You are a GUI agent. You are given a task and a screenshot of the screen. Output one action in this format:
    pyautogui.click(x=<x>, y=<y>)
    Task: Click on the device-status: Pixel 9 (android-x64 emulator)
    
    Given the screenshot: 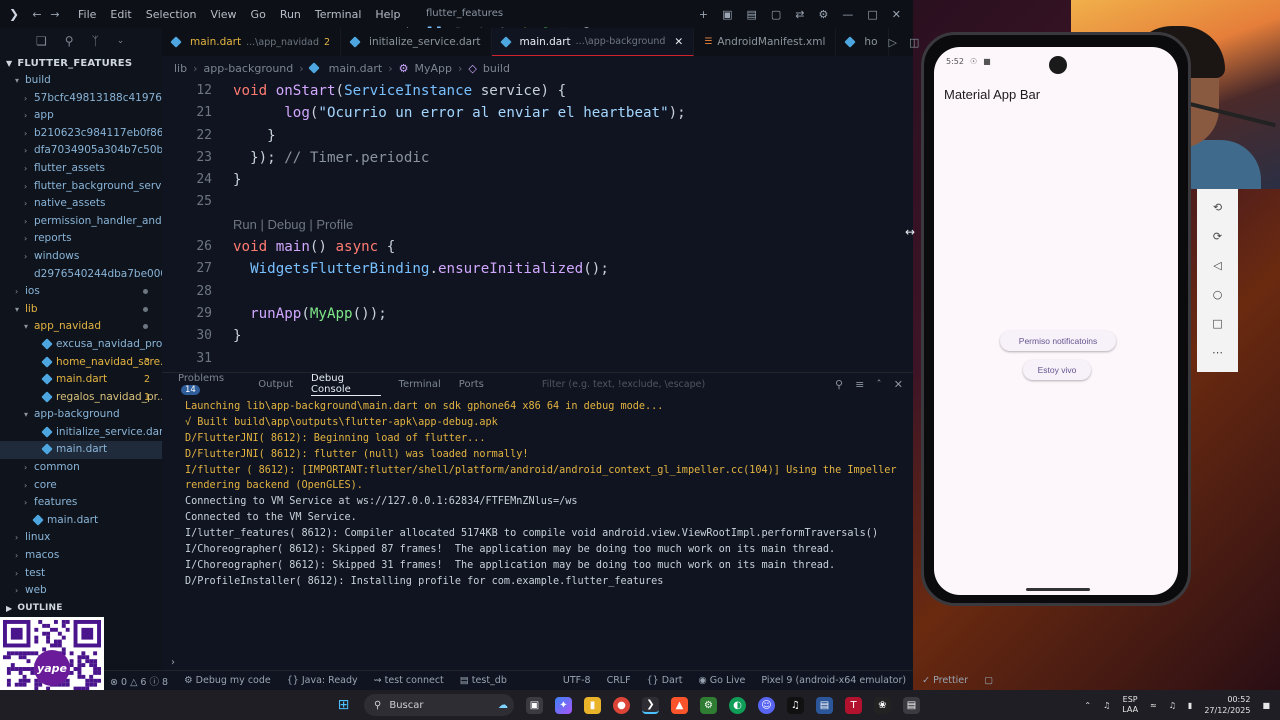 What is the action you would take?
    pyautogui.click(x=833, y=680)
    